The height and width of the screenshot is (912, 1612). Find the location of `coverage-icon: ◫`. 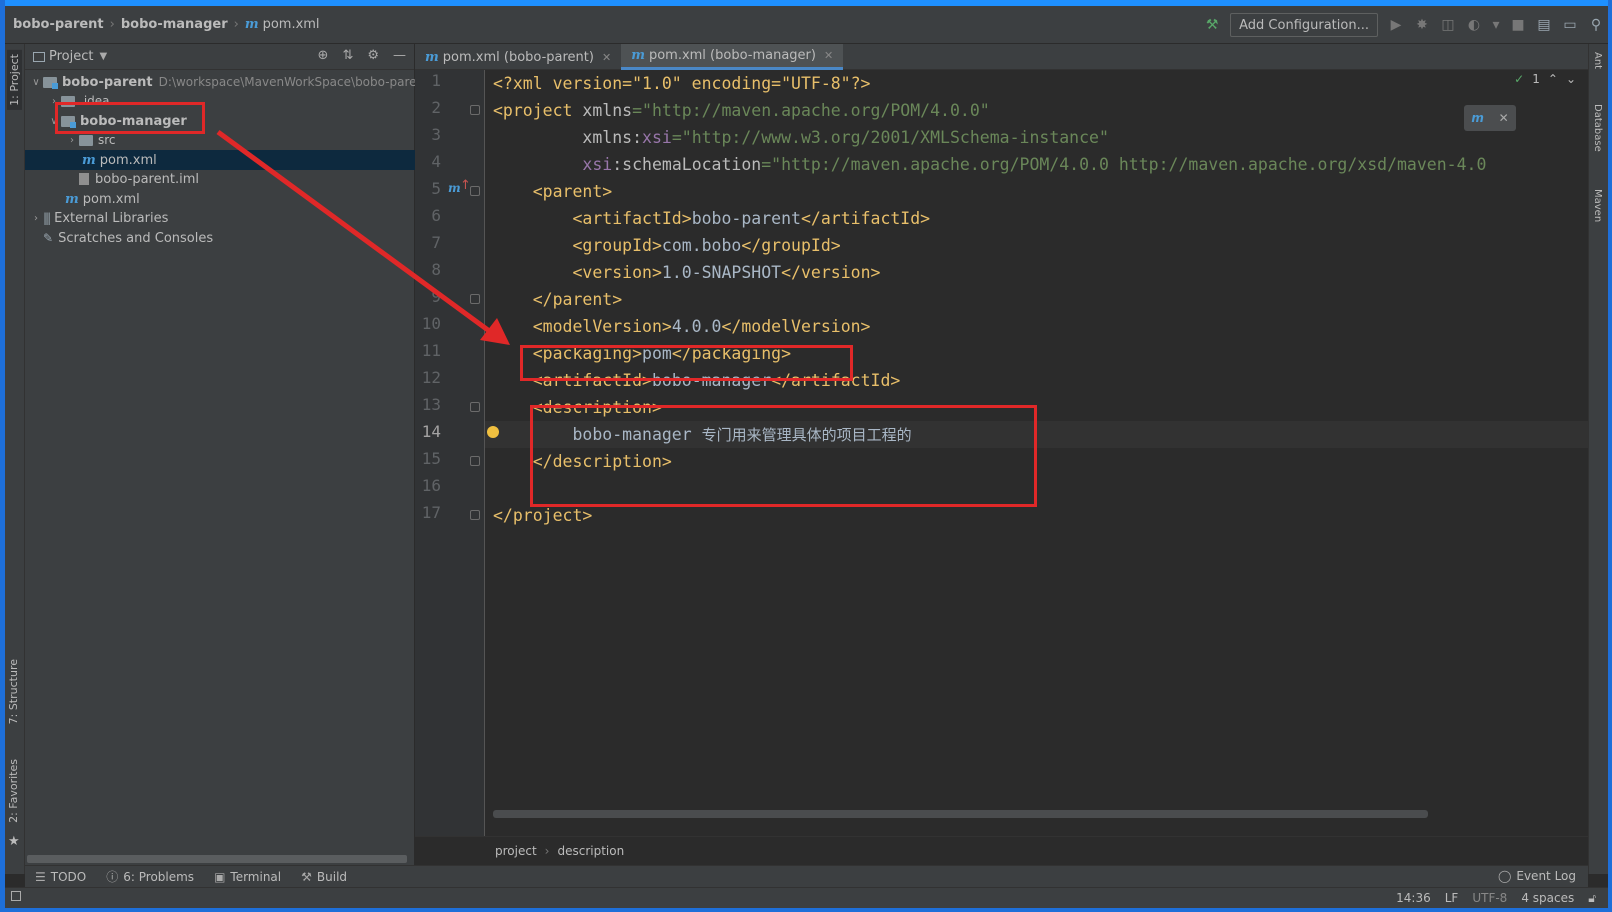

coverage-icon: ◫ is located at coordinates (1448, 25).